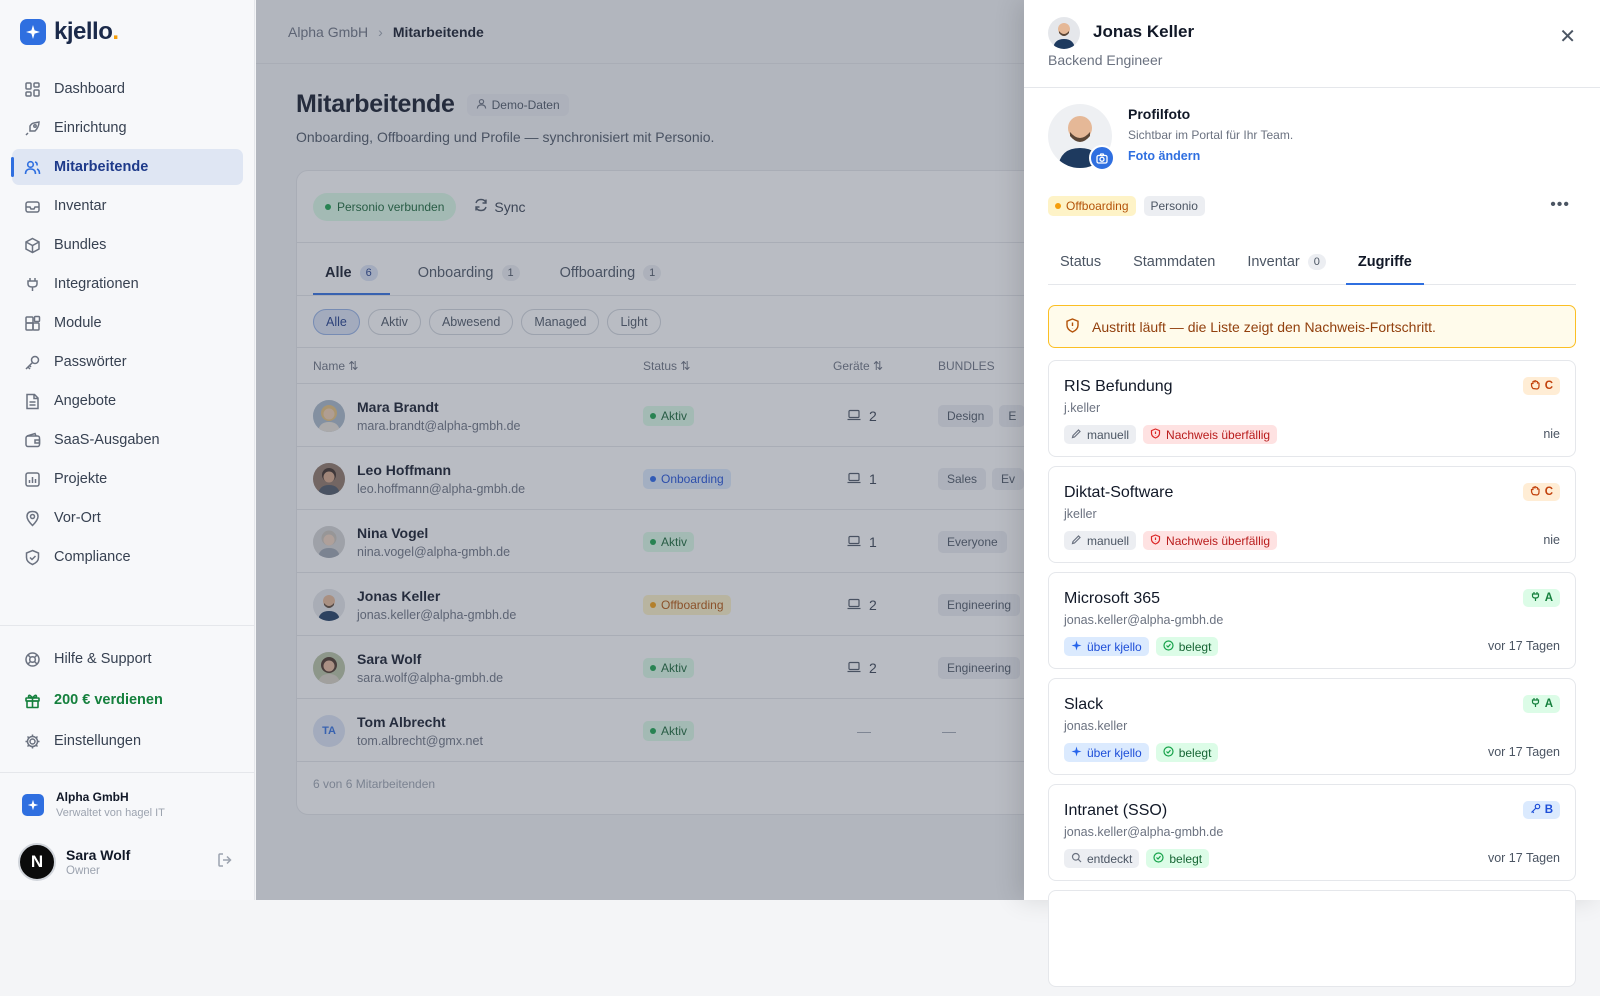  Describe the element at coordinates (1126, 206) in the screenshot. I see `drawer-tags: Offboarding Personio` at that location.